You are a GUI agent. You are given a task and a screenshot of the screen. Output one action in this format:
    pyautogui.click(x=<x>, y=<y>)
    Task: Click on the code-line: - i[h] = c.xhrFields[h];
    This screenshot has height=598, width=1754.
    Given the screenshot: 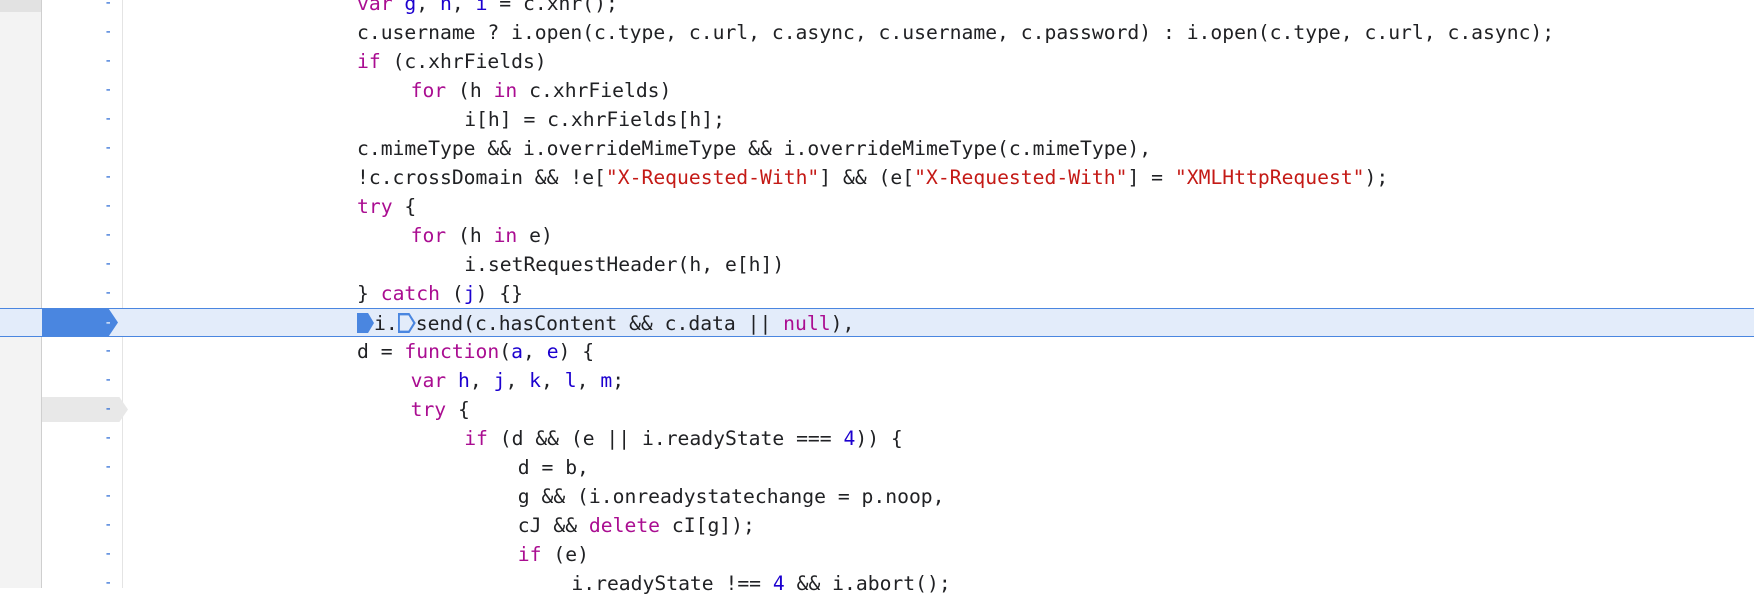 What is the action you would take?
    pyautogui.click(x=877, y=119)
    